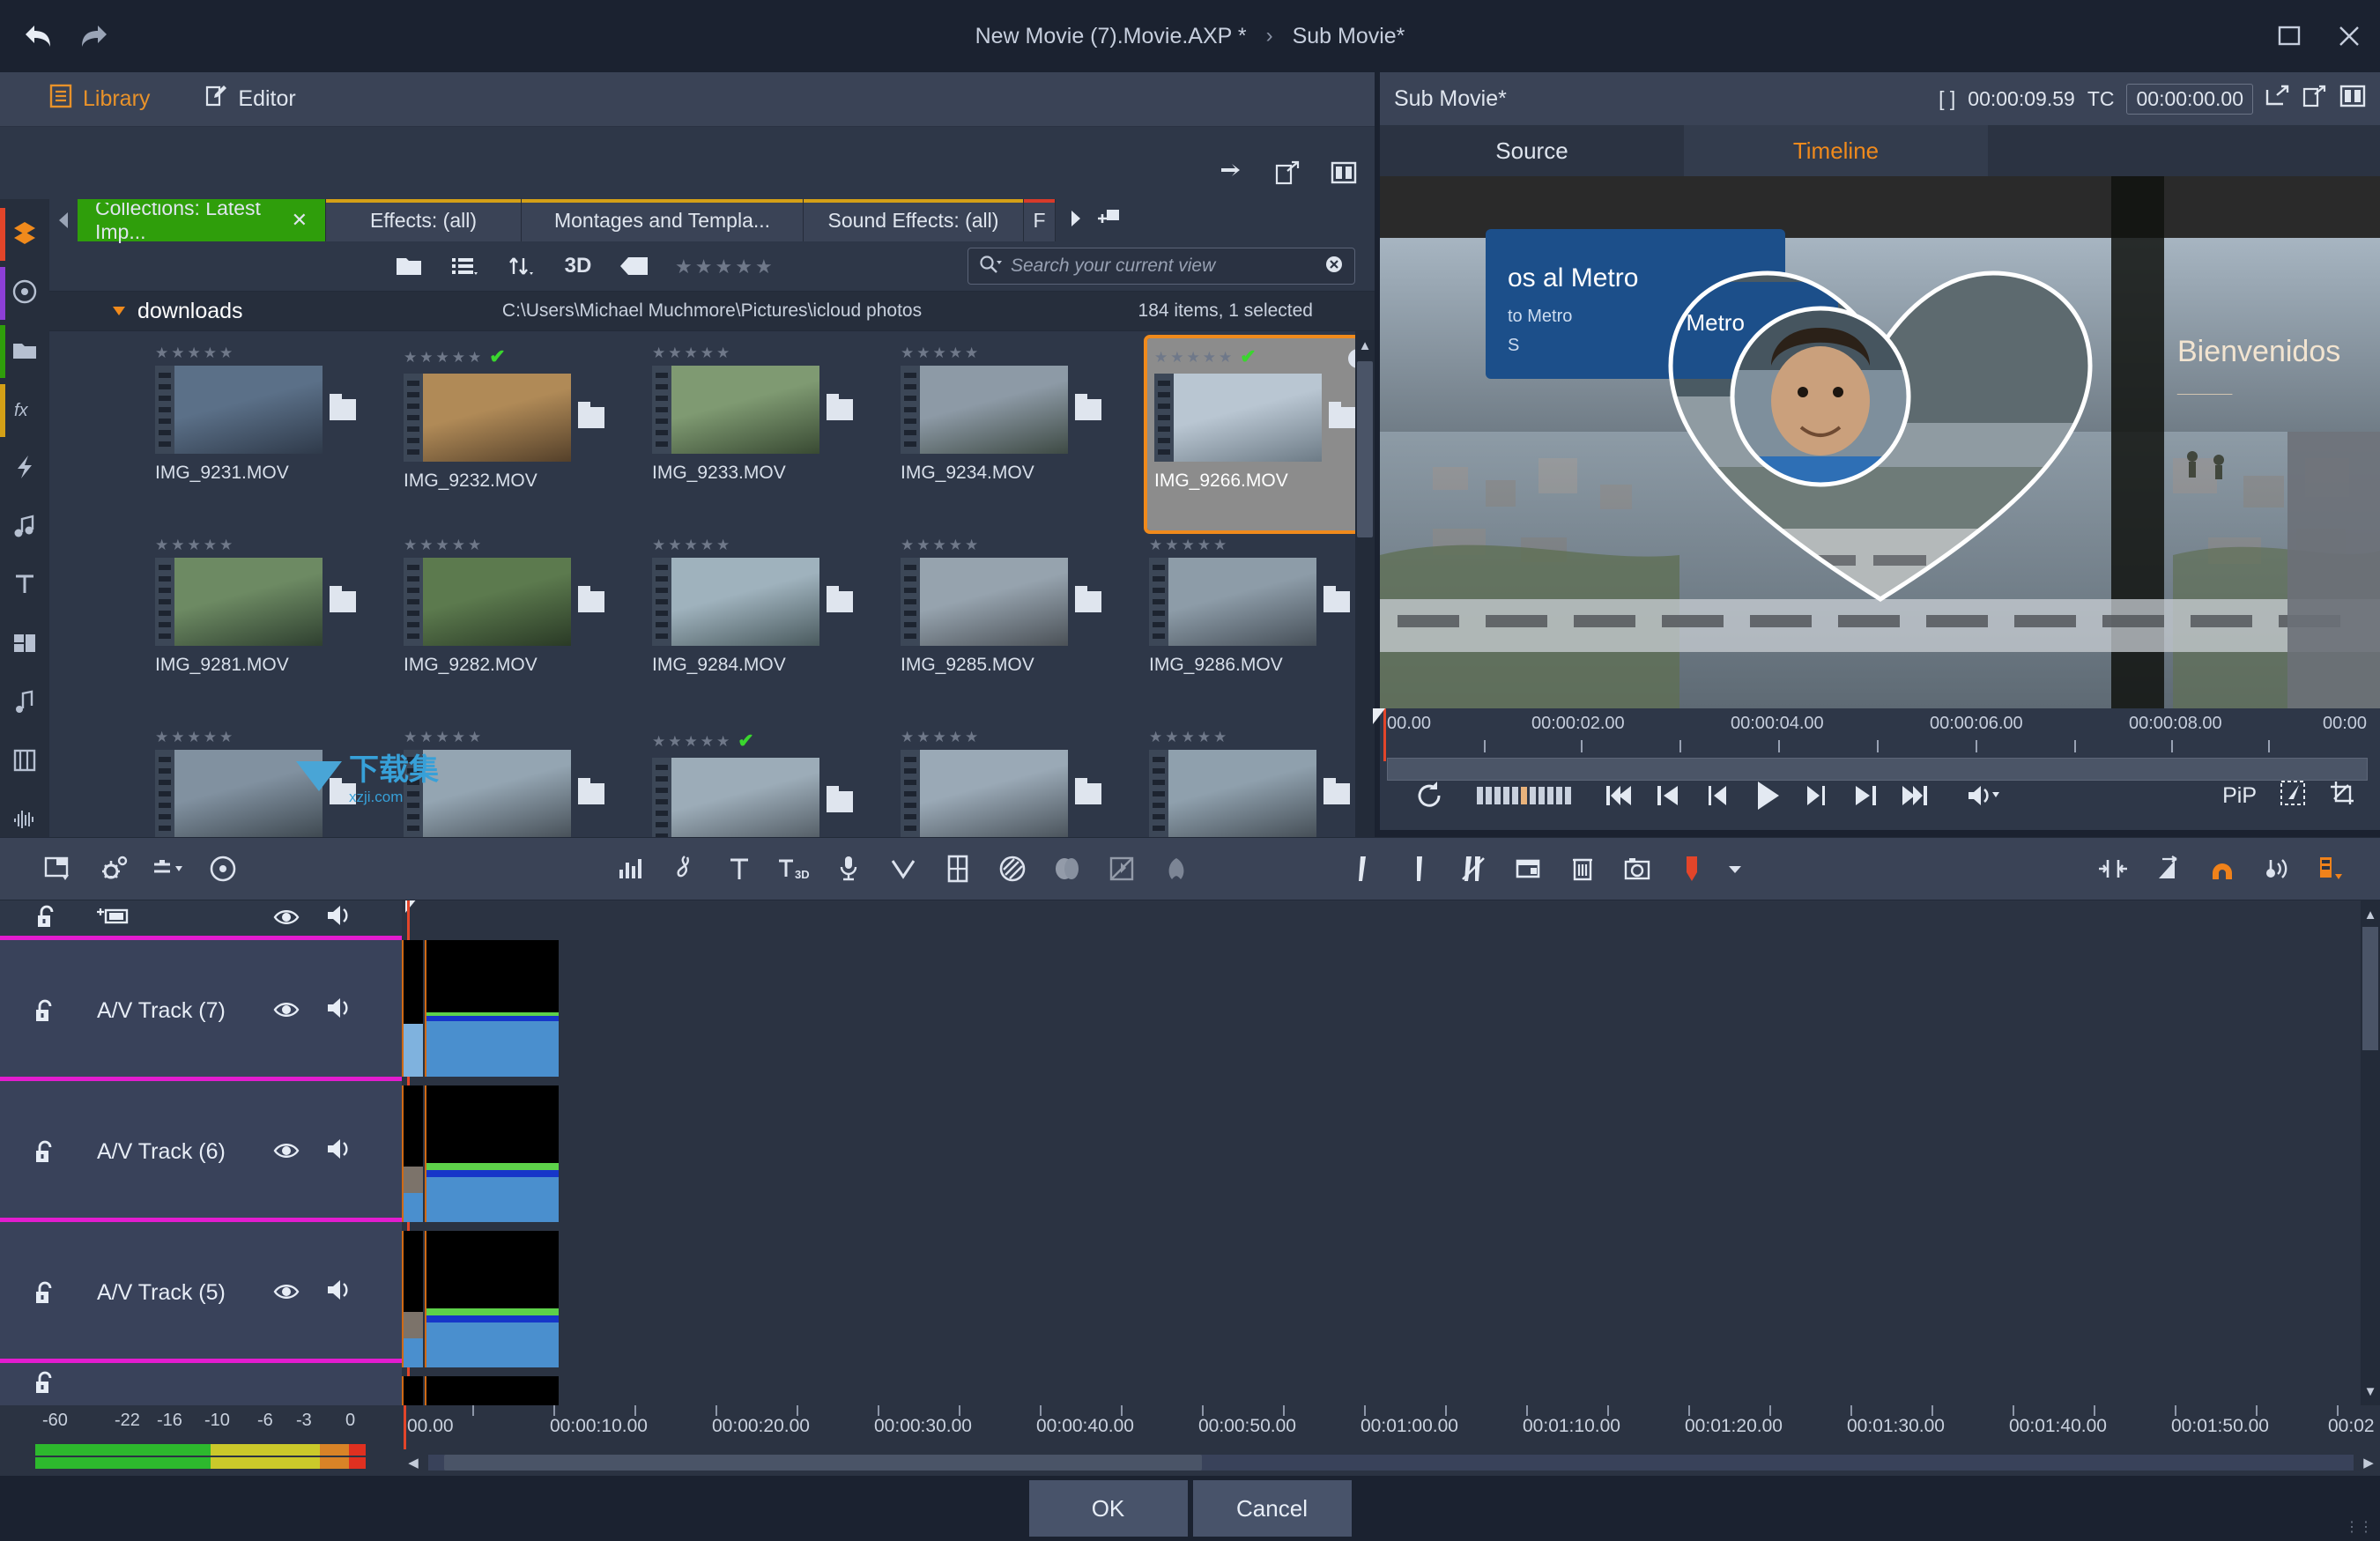 This screenshot has width=2380, height=1541. I want to click on clip-icon, so click(1528, 869).